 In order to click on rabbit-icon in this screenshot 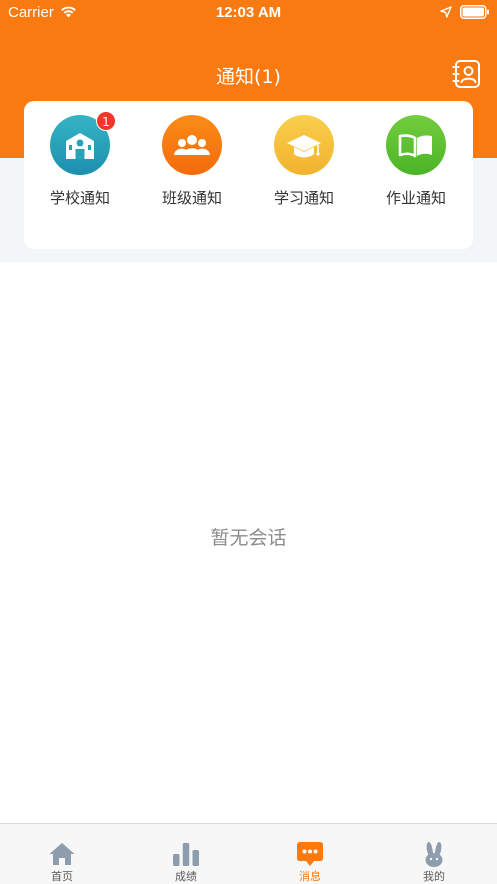, I will do `click(434, 854)`.